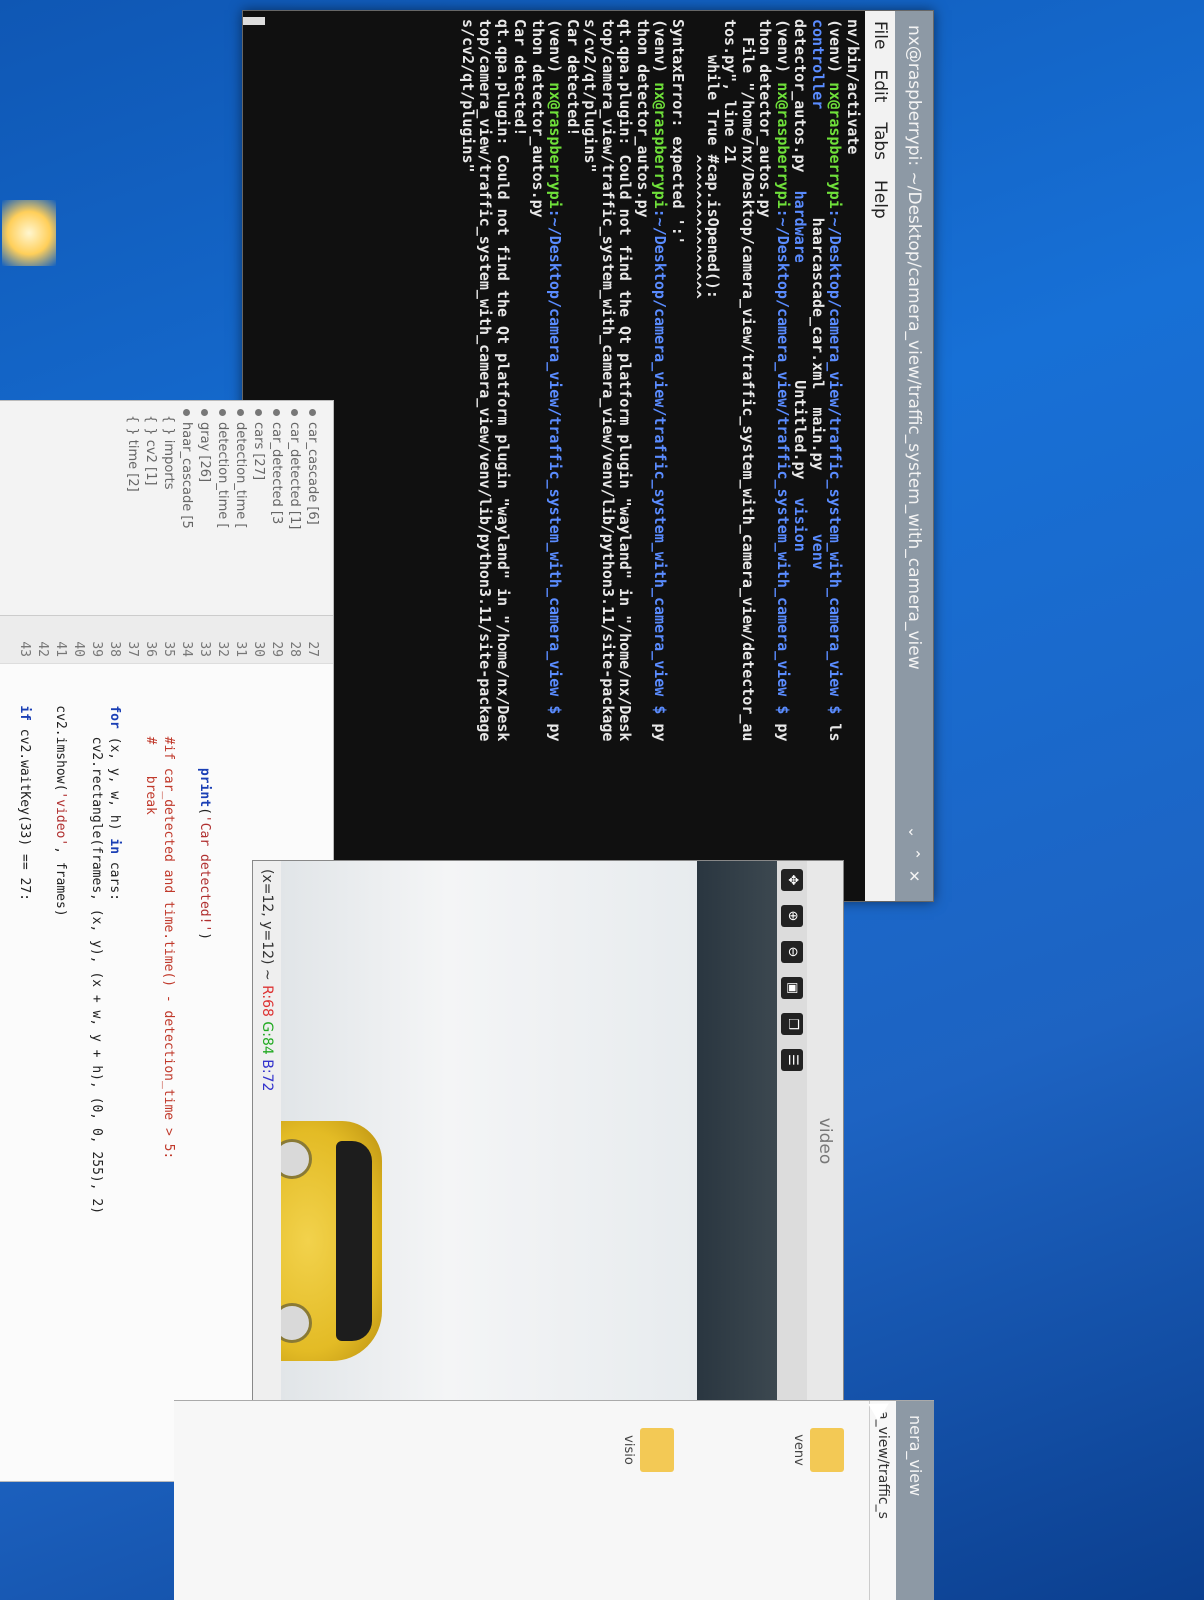 The height and width of the screenshot is (1600, 1204). Describe the element at coordinates (713, 456) in the screenshot. I see `terminal-line: while True #cap.isOpened():` at that location.